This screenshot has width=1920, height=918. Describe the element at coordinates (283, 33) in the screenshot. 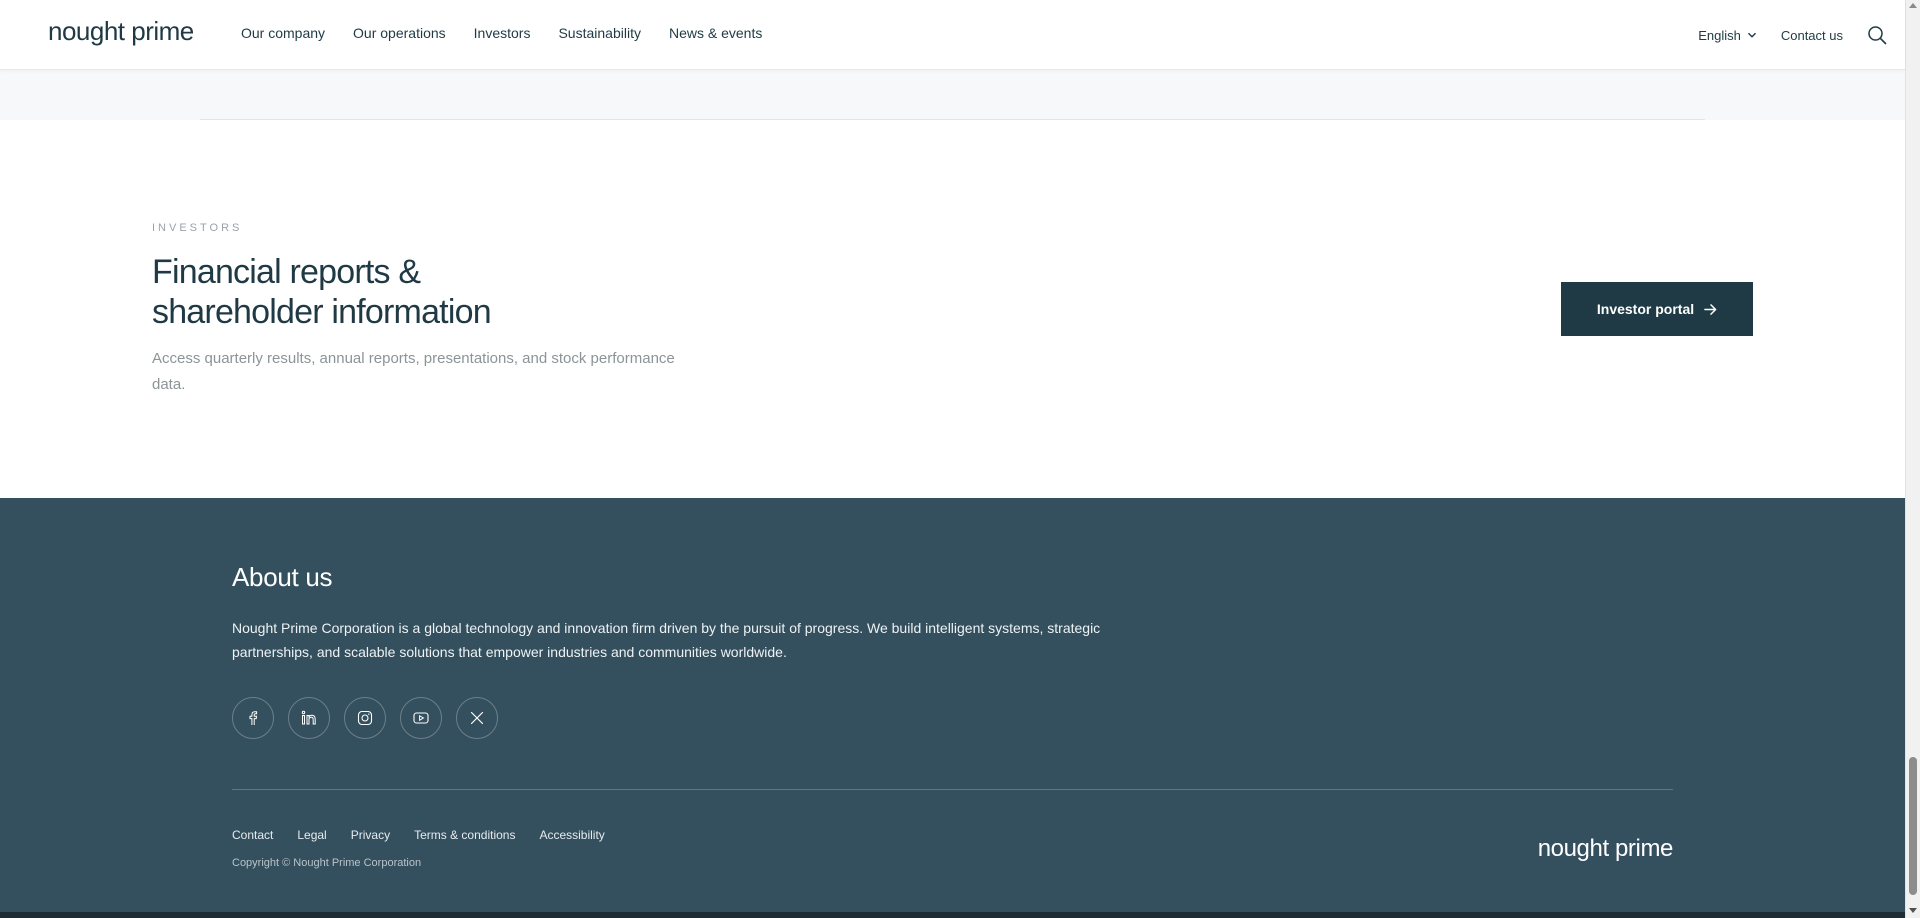

I see `nav-our-company: Our company` at that location.